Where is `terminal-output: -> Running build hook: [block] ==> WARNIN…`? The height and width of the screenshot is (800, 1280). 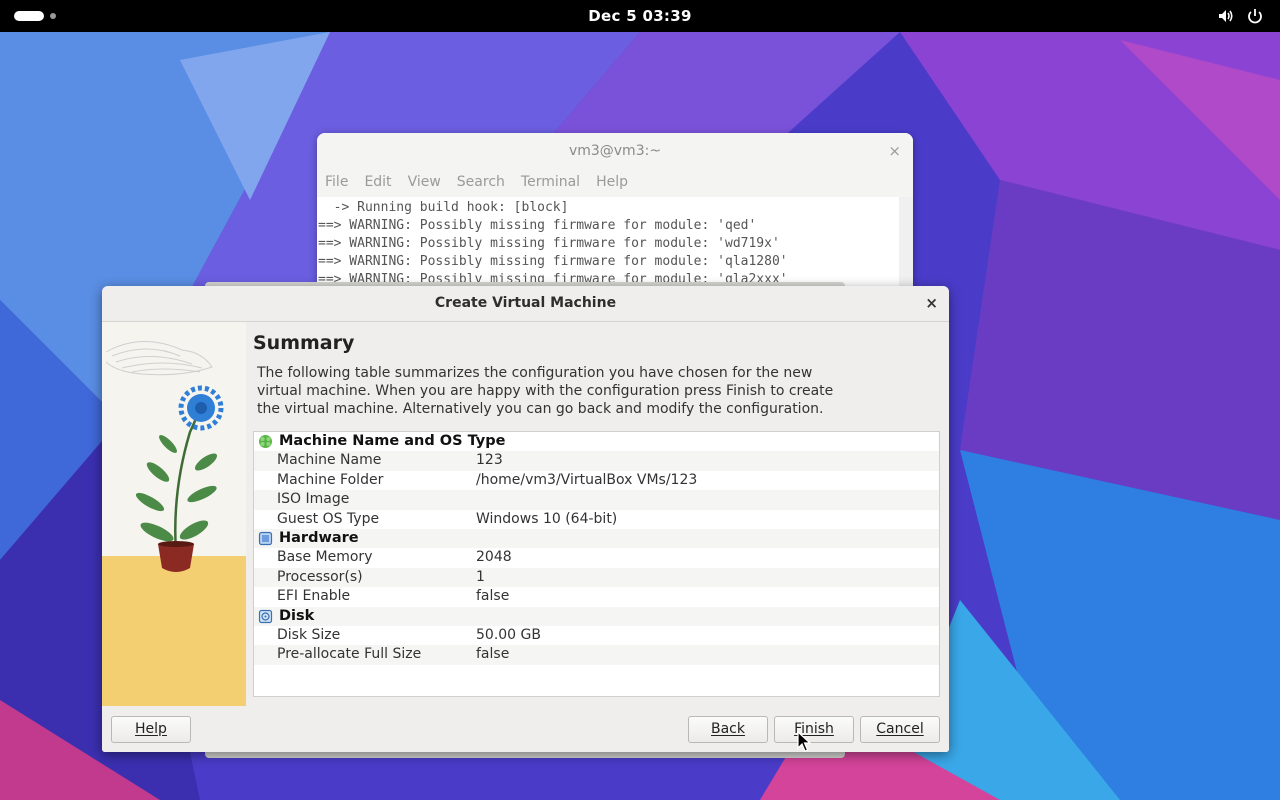
terminal-output: -> Running build hook: [block] ==> WARNIN… is located at coordinates (615, 243).